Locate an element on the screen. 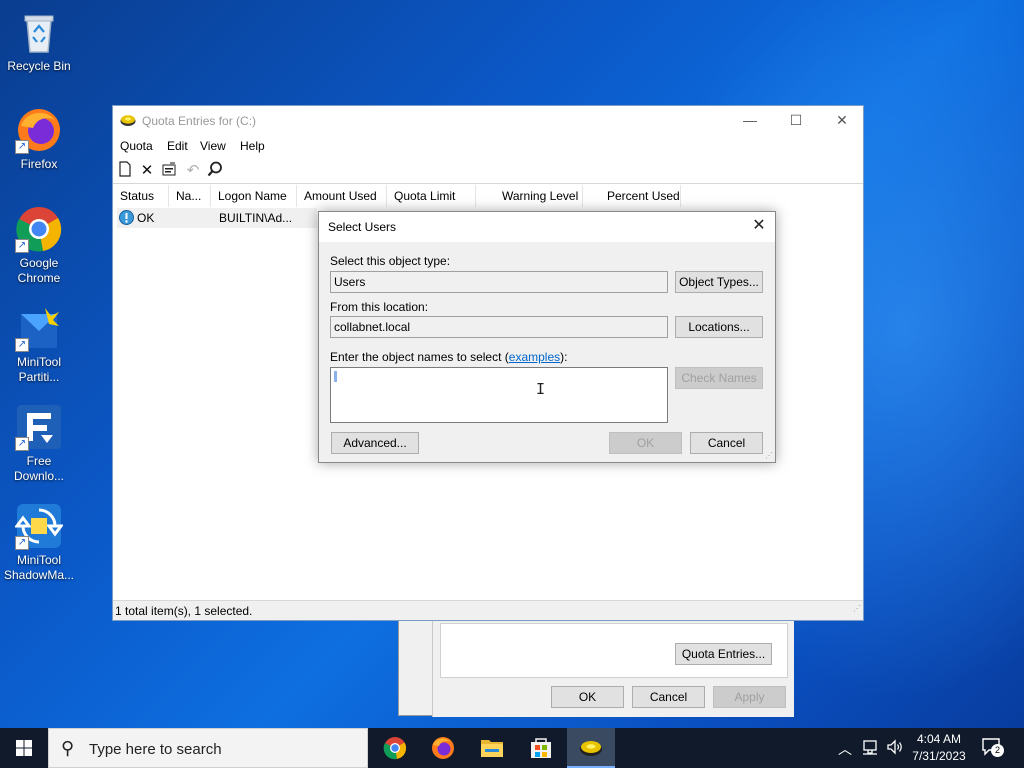  maximize-button: ☐ is located at coordinates (796, 121).